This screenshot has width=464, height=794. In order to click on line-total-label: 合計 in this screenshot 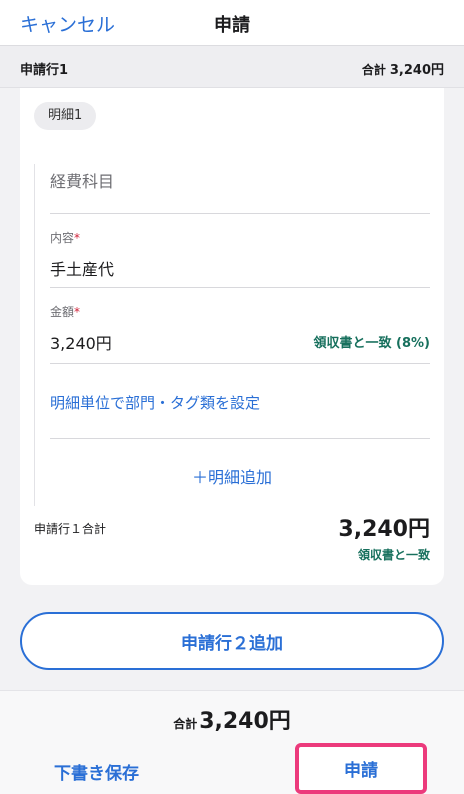, I will do `click(373, 70)`.